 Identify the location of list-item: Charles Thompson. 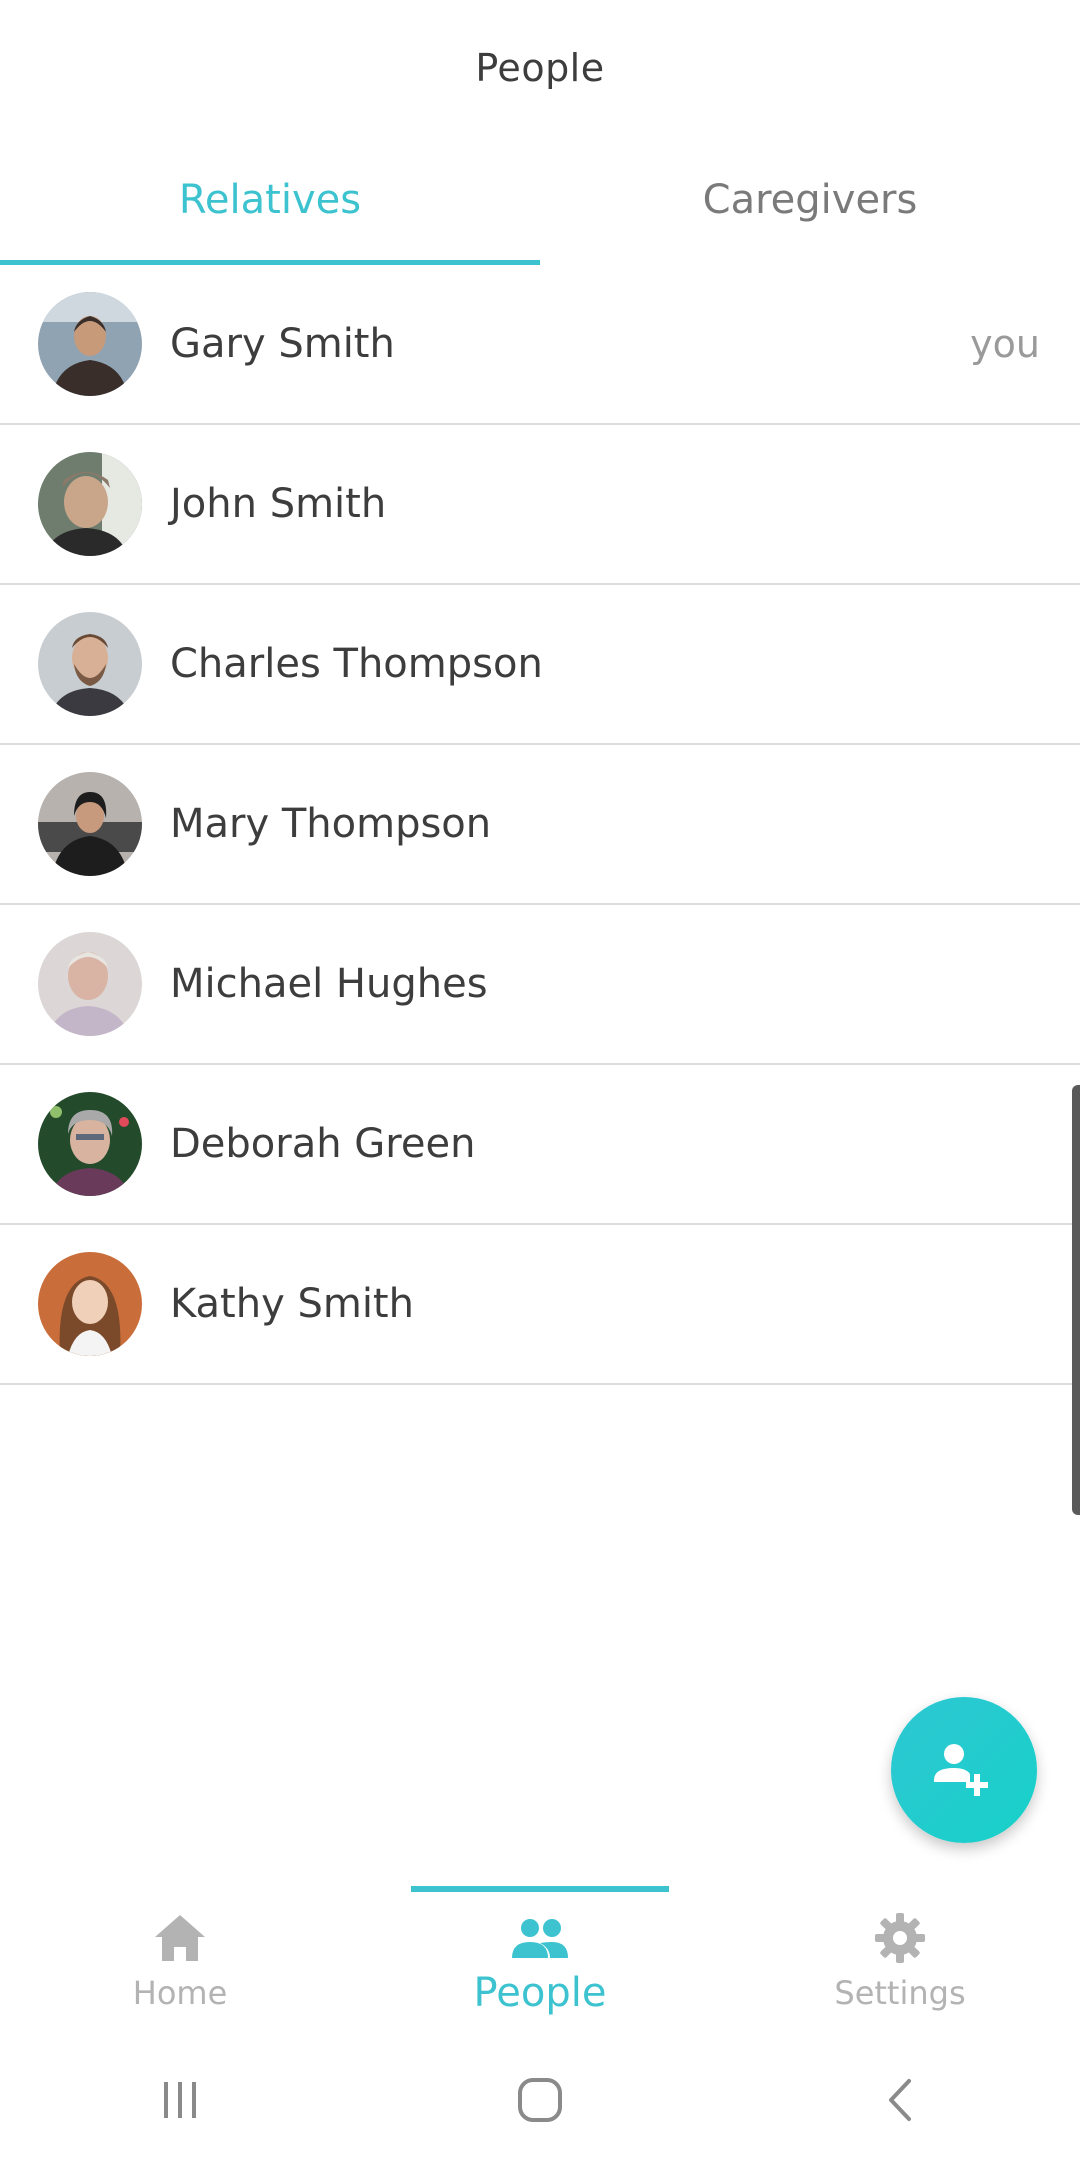
(540, 665).